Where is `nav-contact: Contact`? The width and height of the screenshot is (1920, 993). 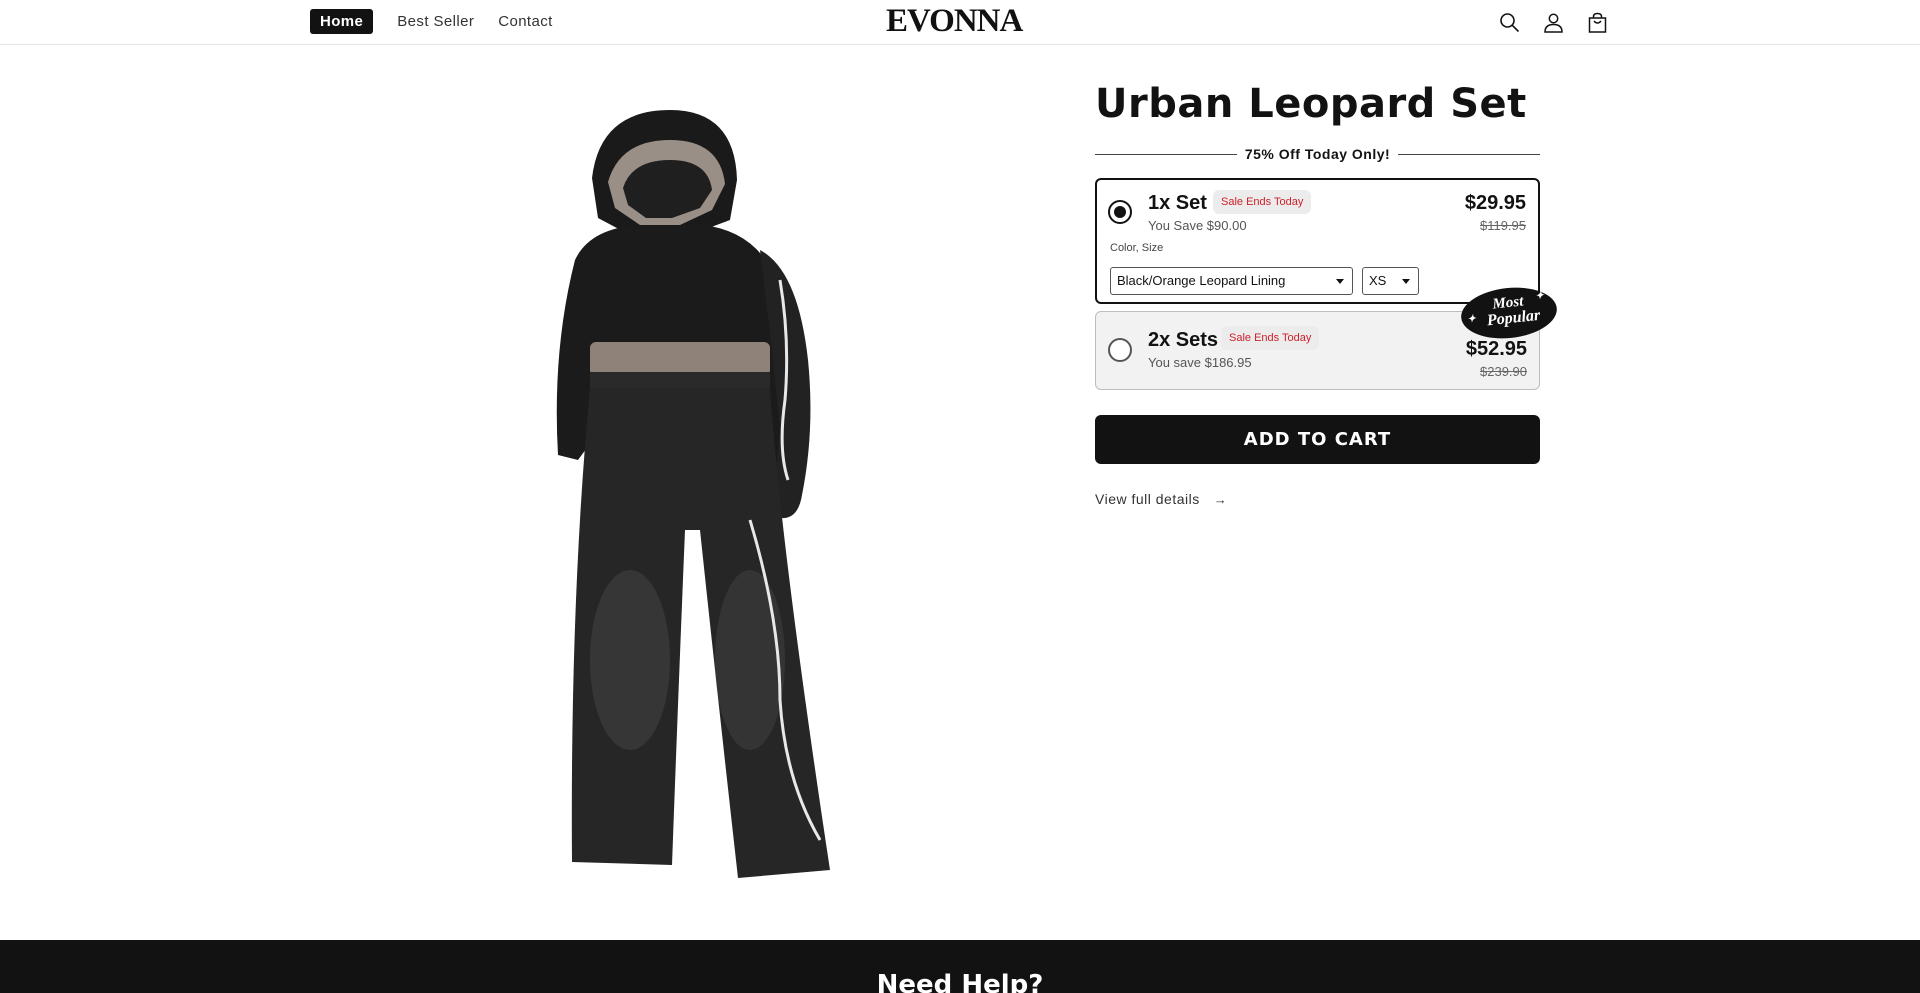
nav-contact: Contact is located at coordinates (525, 21).